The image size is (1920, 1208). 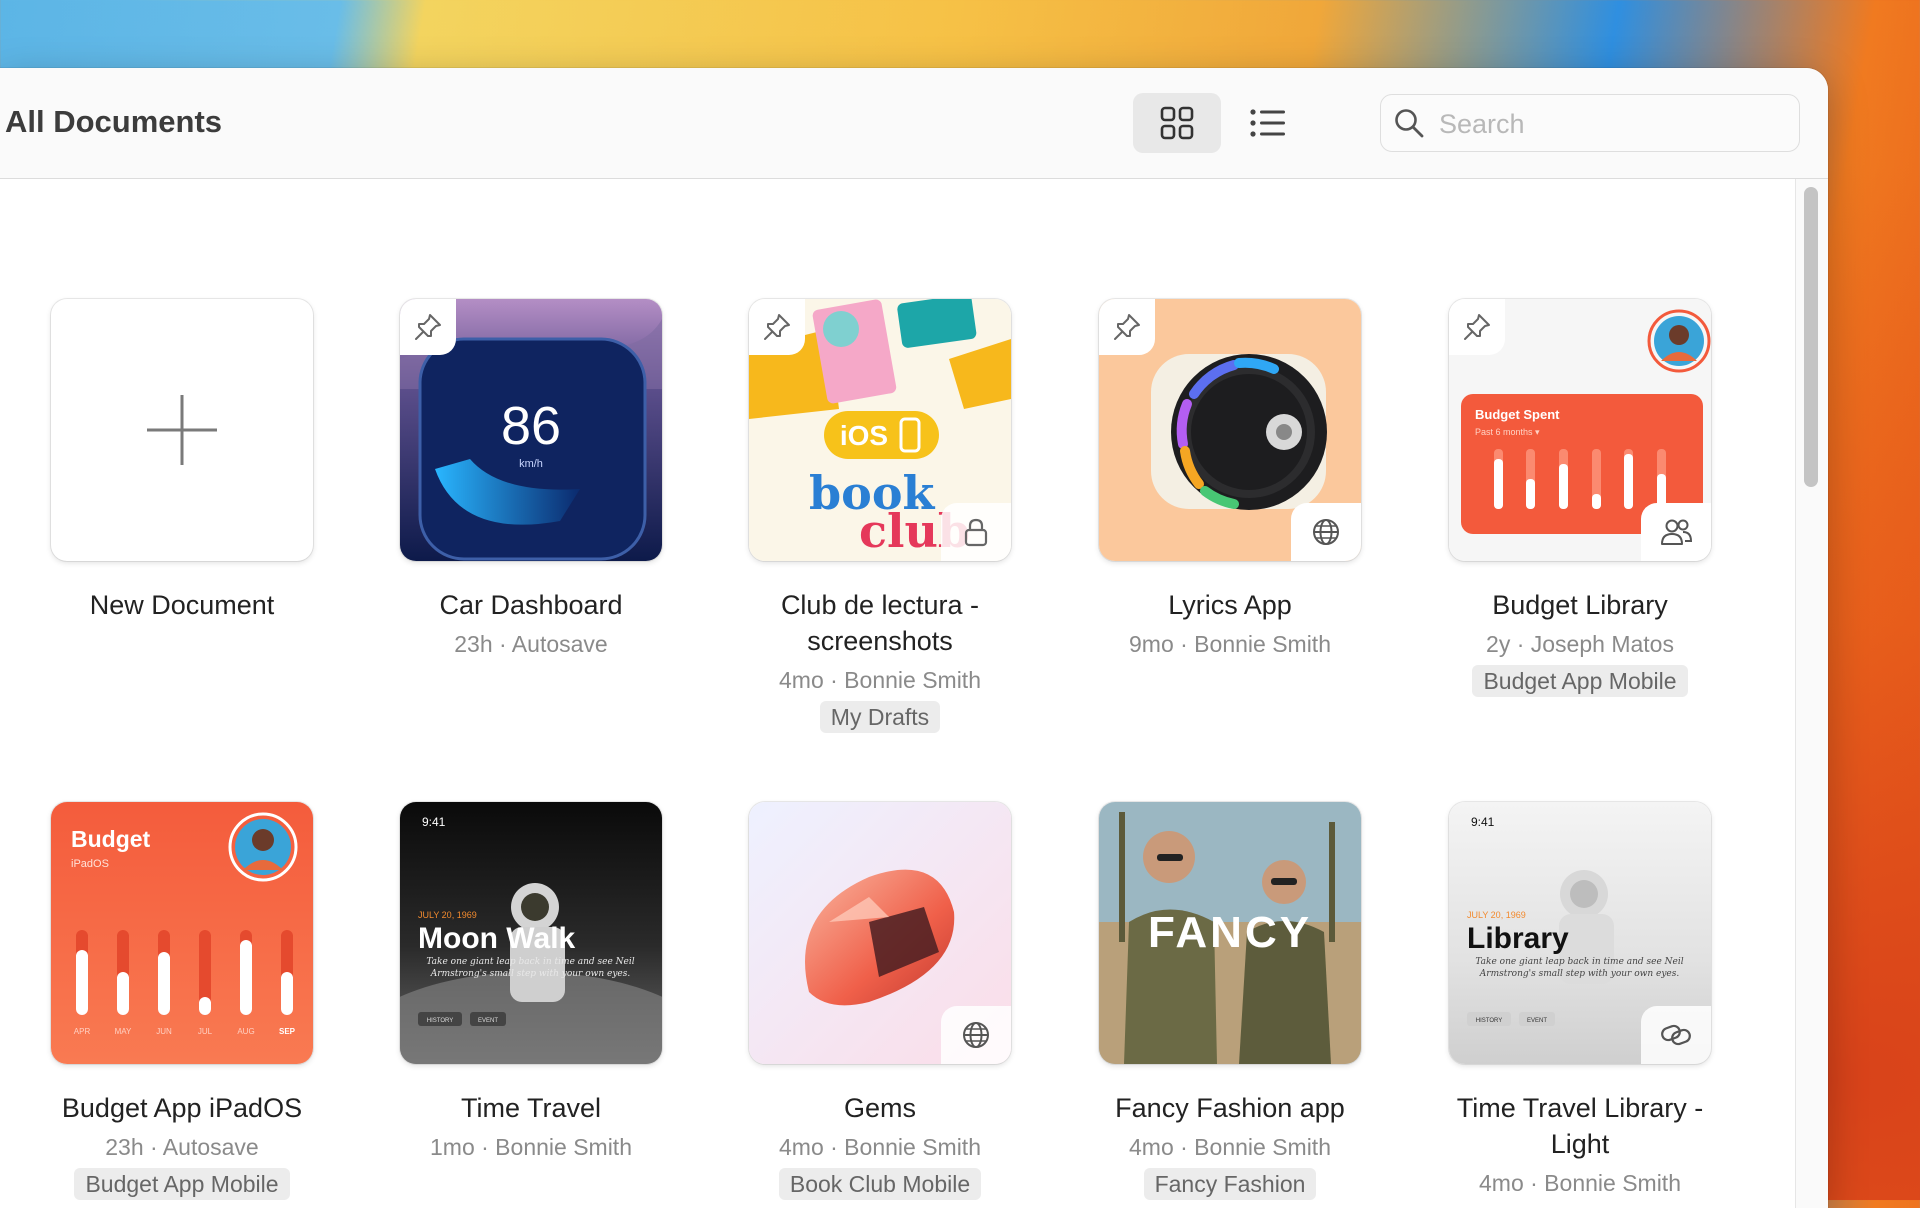 I want to click on vertical-scrollbar, so click(x=1811, y=693).